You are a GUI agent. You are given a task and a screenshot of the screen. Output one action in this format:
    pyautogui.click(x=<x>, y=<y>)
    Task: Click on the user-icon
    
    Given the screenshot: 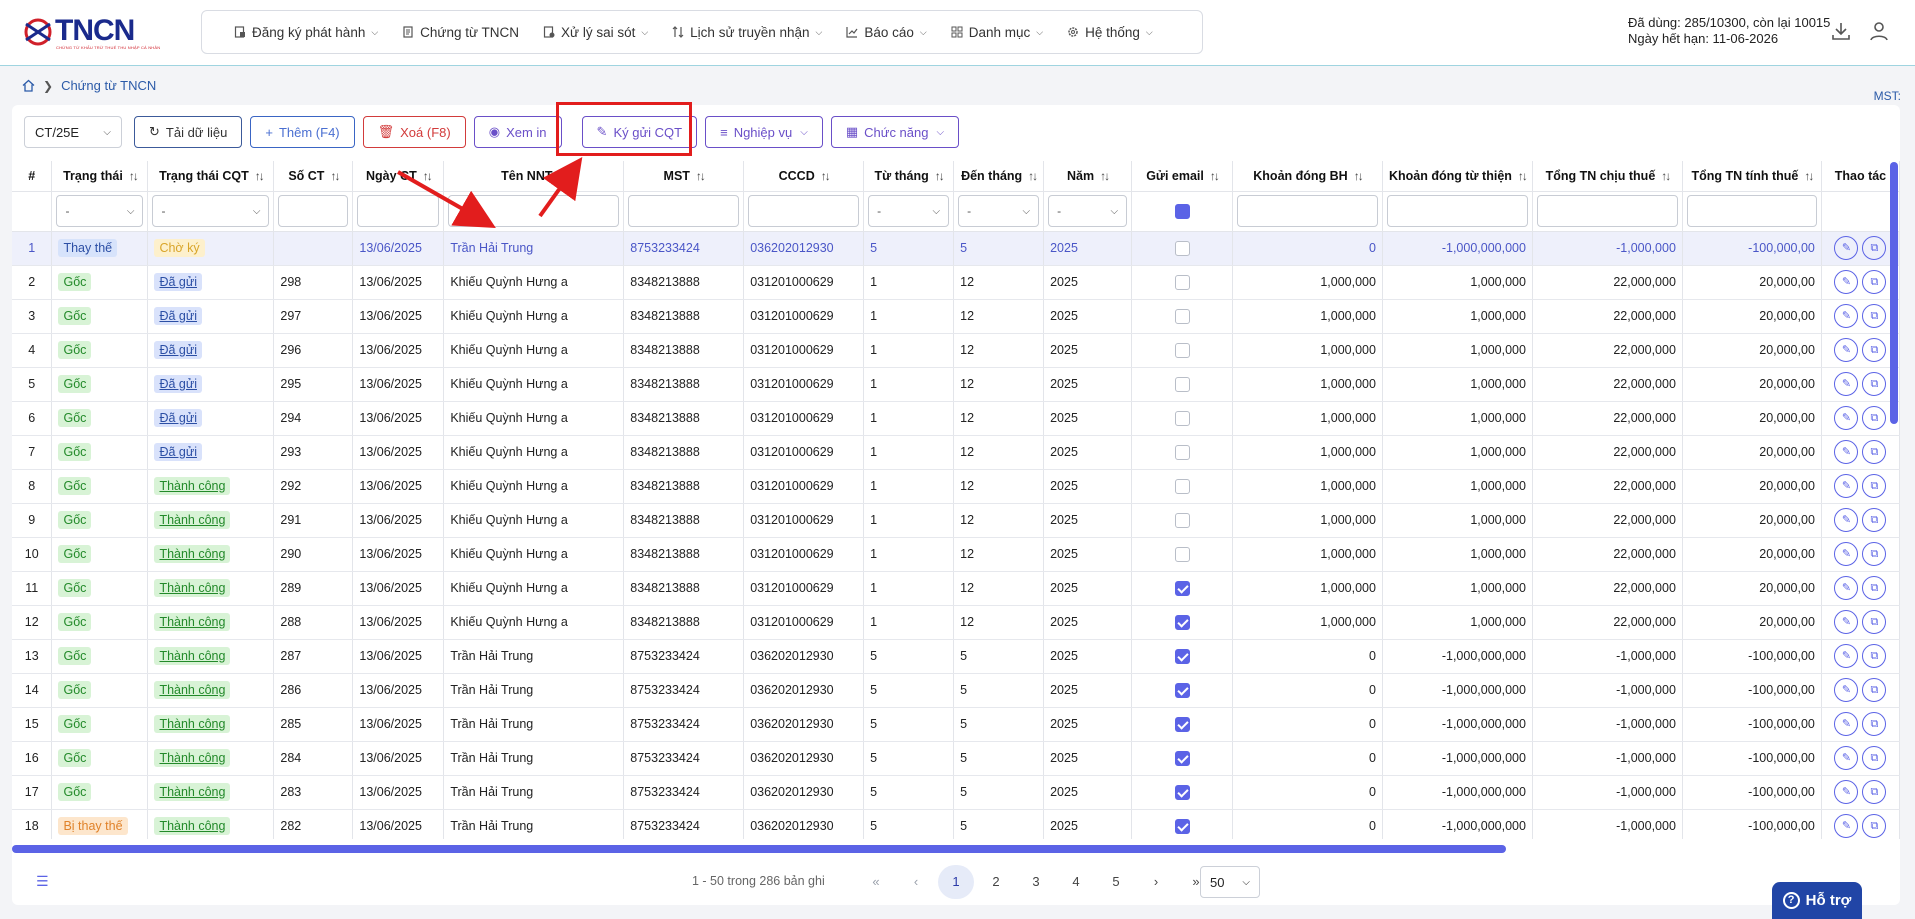 What is the action you would take?
    pyautogui.click(x=1879, y=31)
    